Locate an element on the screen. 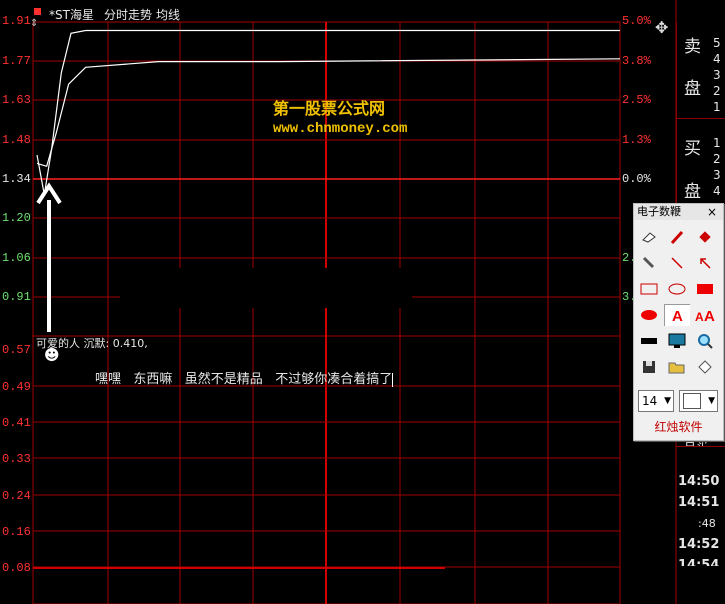 This screenshot has width=725, height=604. trade-time: 14:52 is located at coordinates (699, 544).